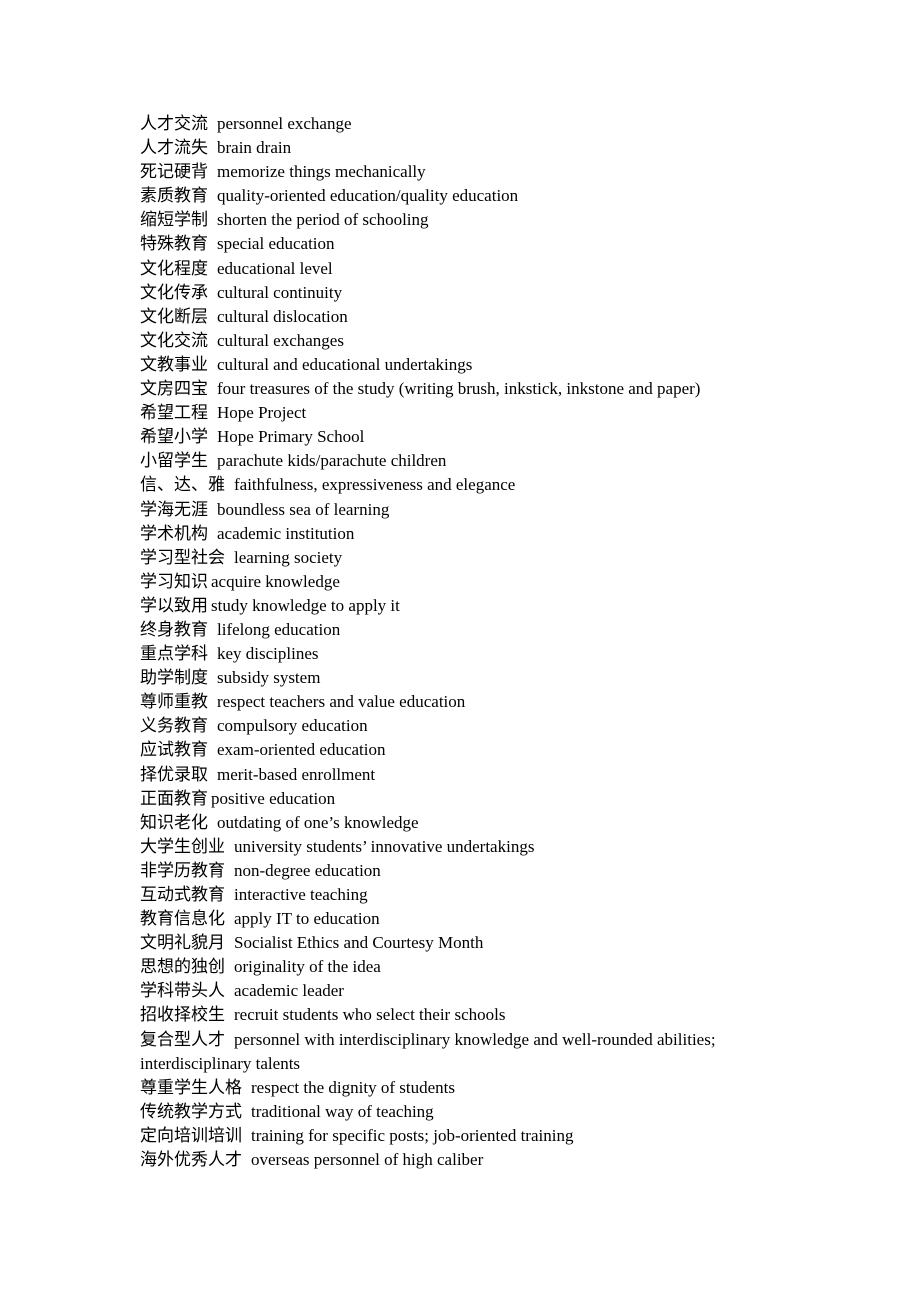 This screenshot has height=1302, width=920. I want to click on chinese-term: 大学生创业, so click(182, 846).